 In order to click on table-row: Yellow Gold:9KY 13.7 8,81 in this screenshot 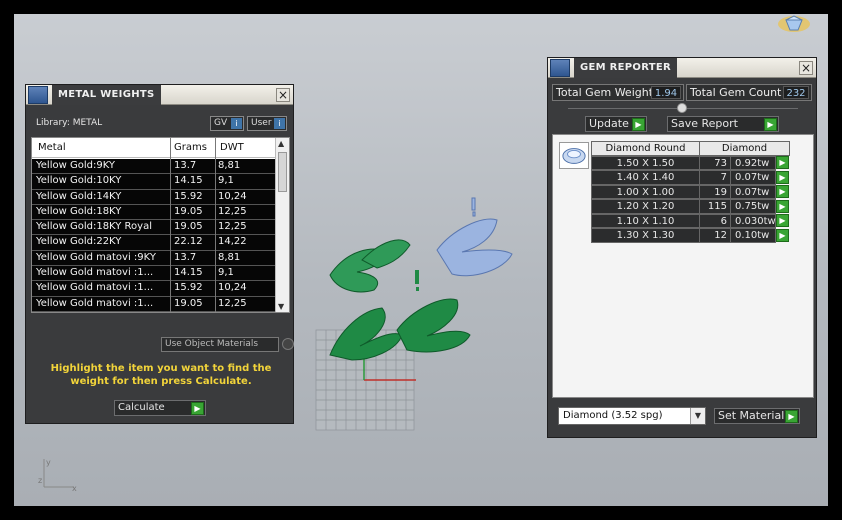, I will do `click(154, 167)`.